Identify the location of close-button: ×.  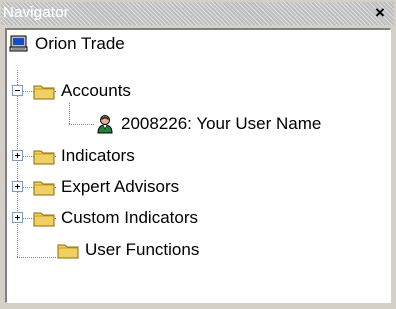
(380, 13).